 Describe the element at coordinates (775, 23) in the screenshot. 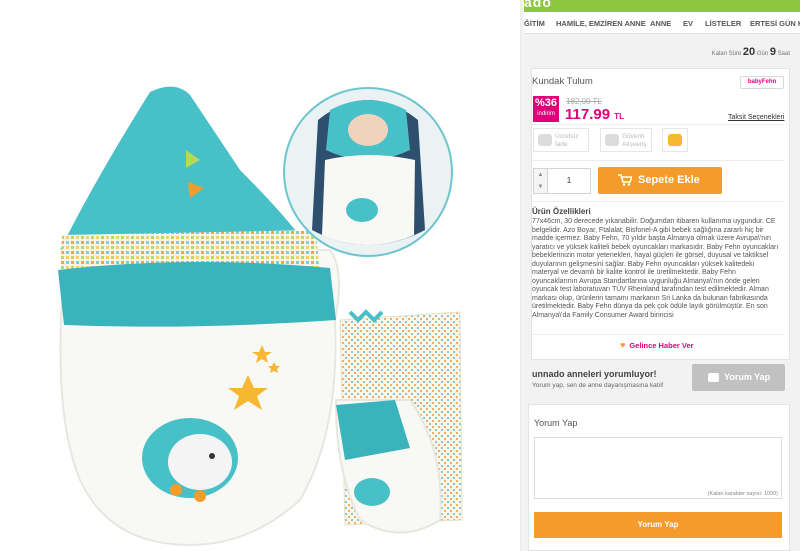

I see `nav-item-ertesi-gun: ERTESİ GÜN KA` at that location.